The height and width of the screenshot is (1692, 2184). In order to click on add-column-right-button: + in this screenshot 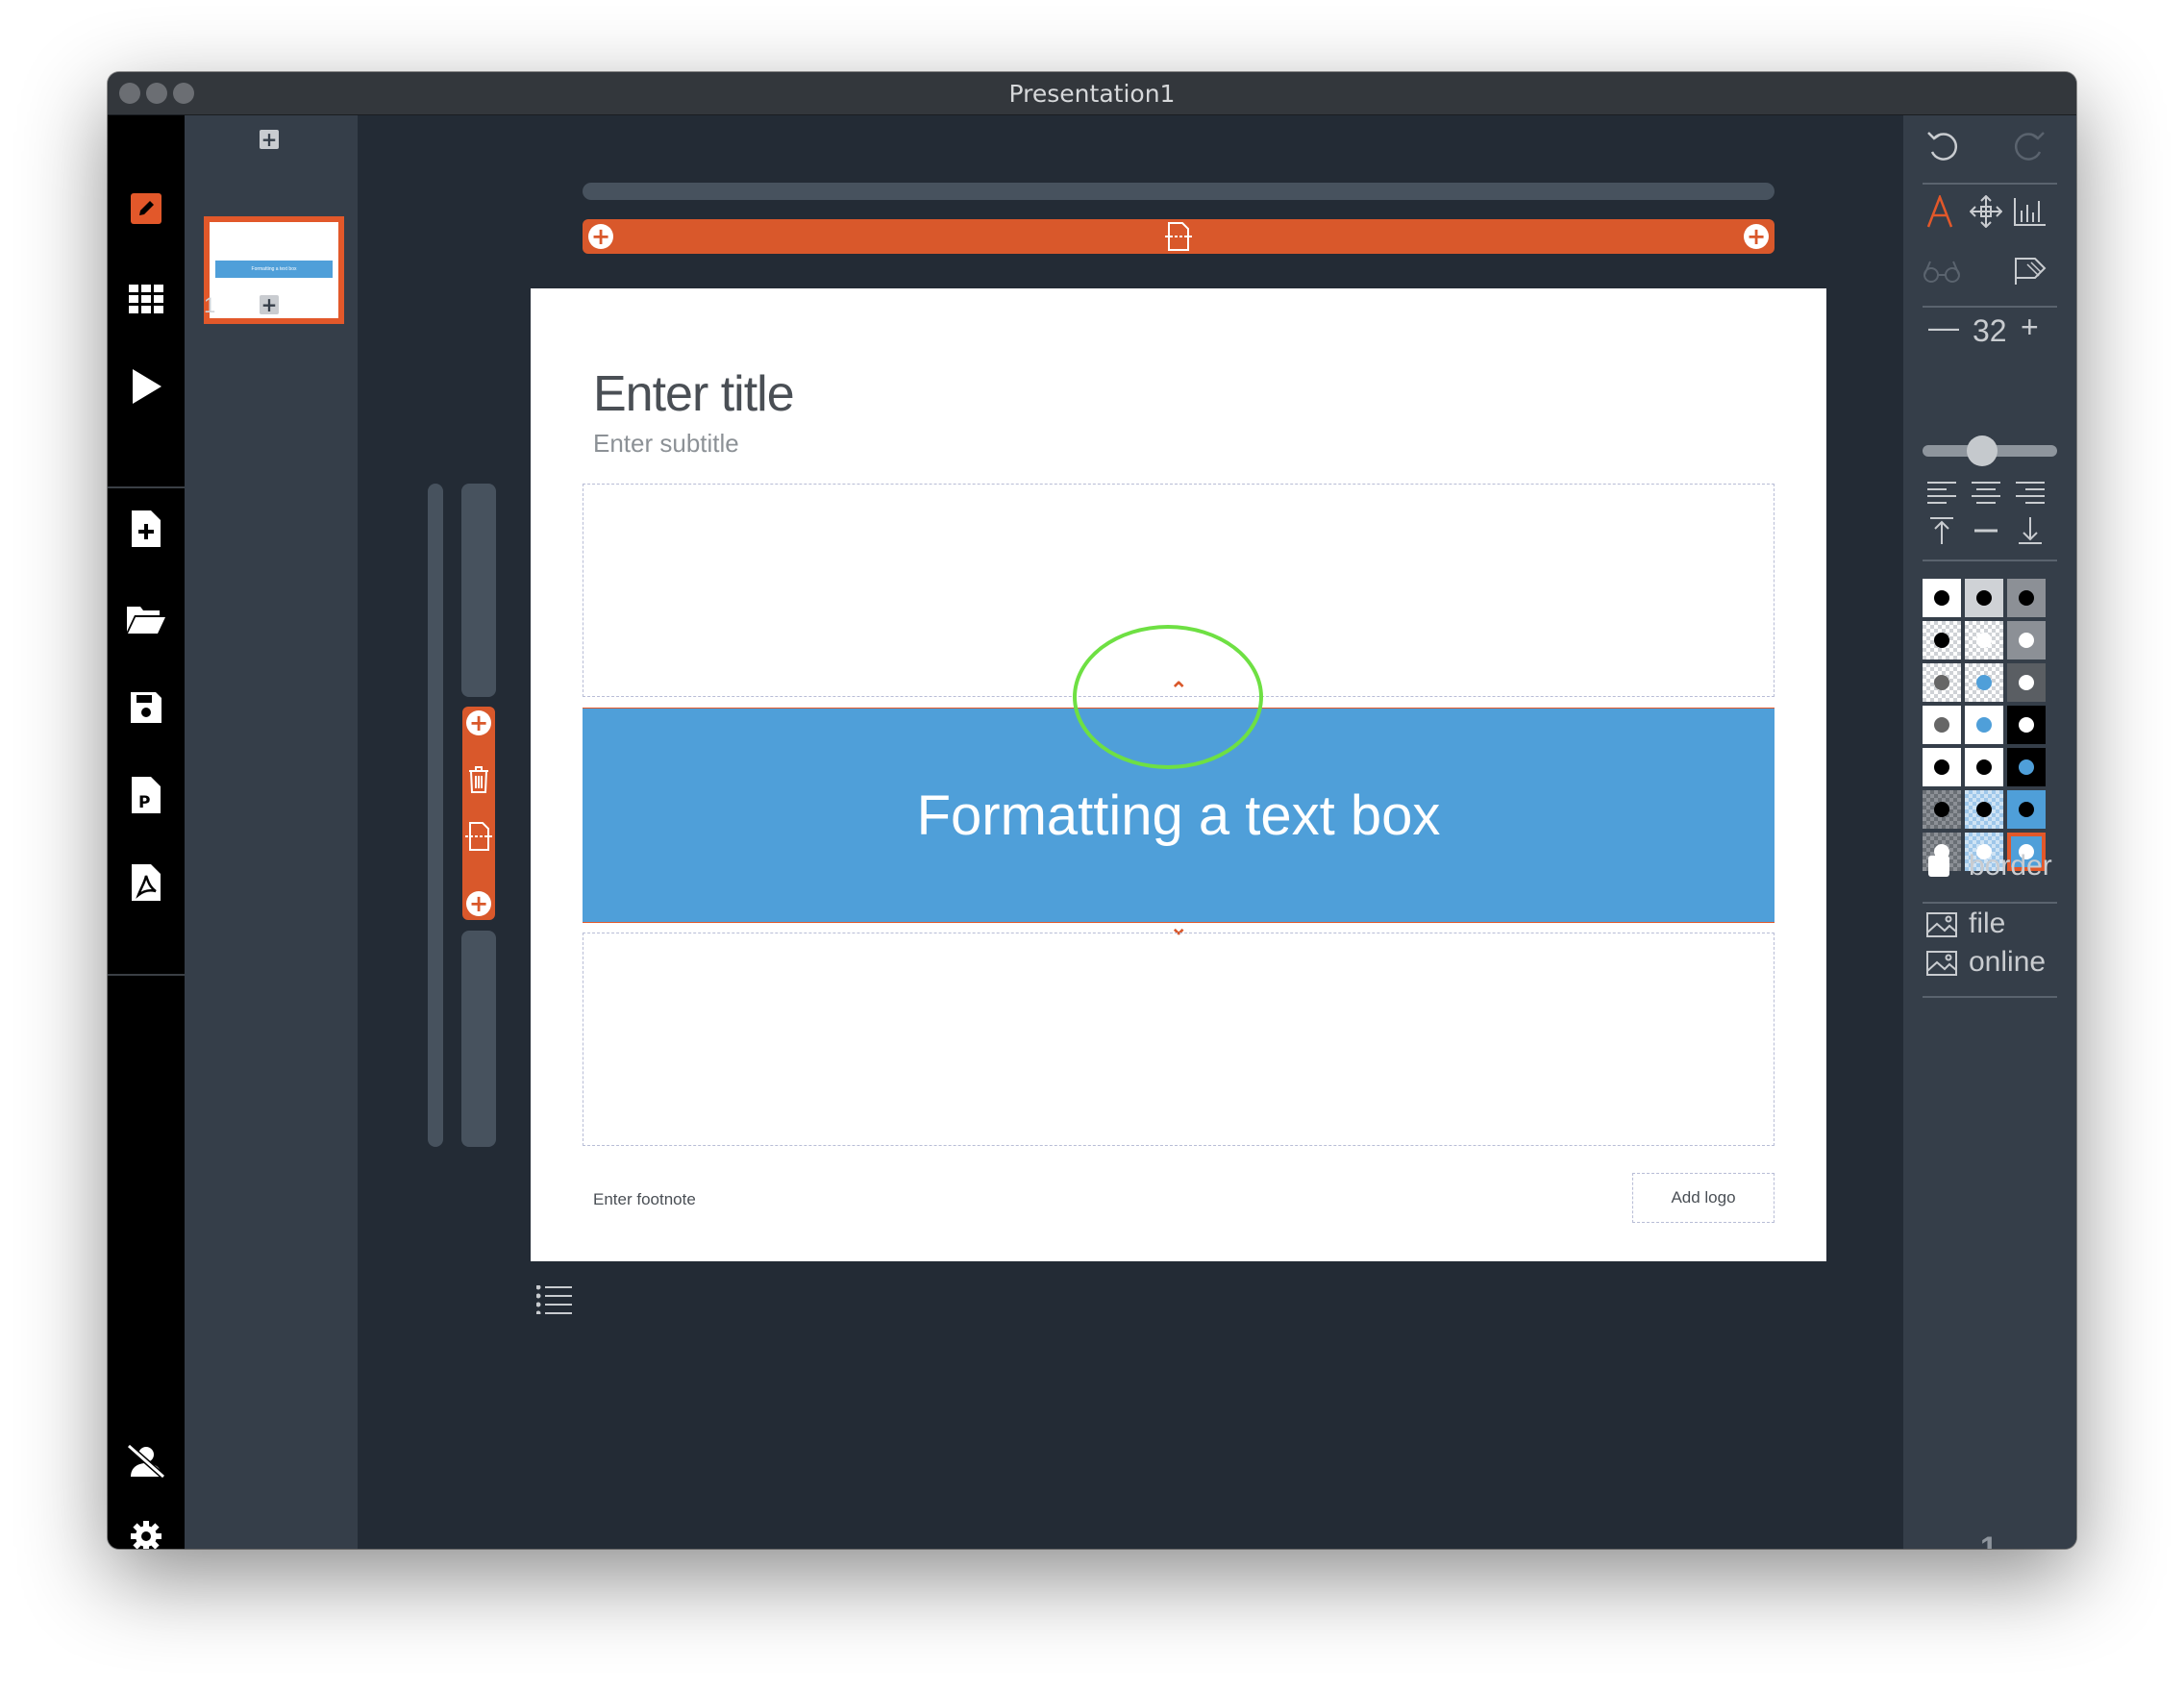, I will do `click(1757, 236)`.